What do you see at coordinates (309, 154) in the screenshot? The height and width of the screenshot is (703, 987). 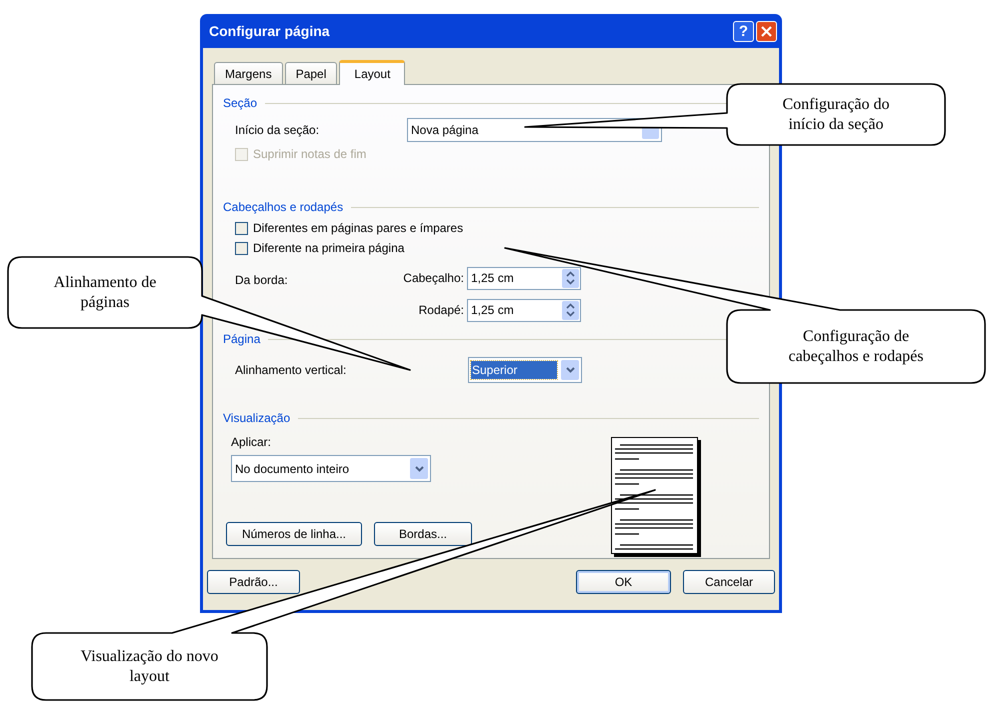 I see `checkbox-label: Suprimir notas de fim` at bounding box center [309, 154].